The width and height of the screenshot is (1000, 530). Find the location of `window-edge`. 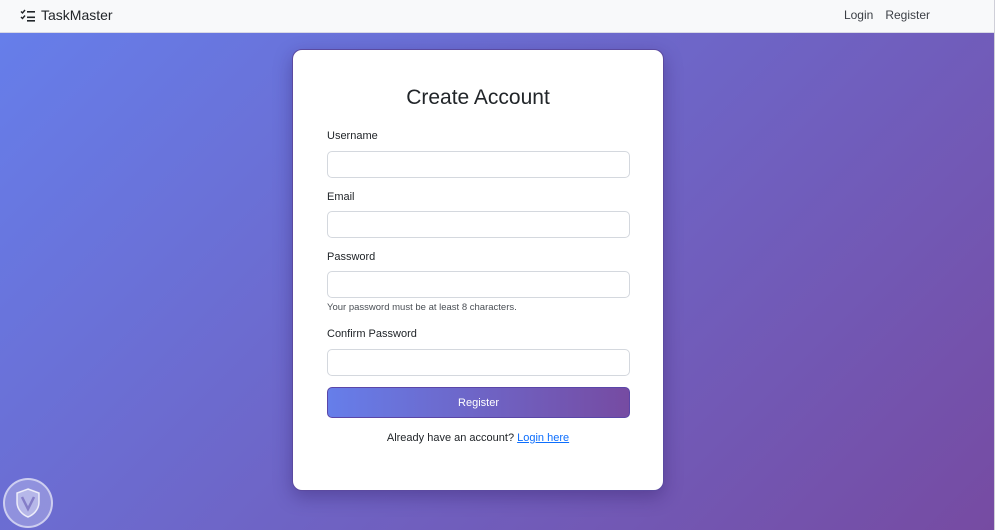

window-edge is located at coordinates (997, 265).